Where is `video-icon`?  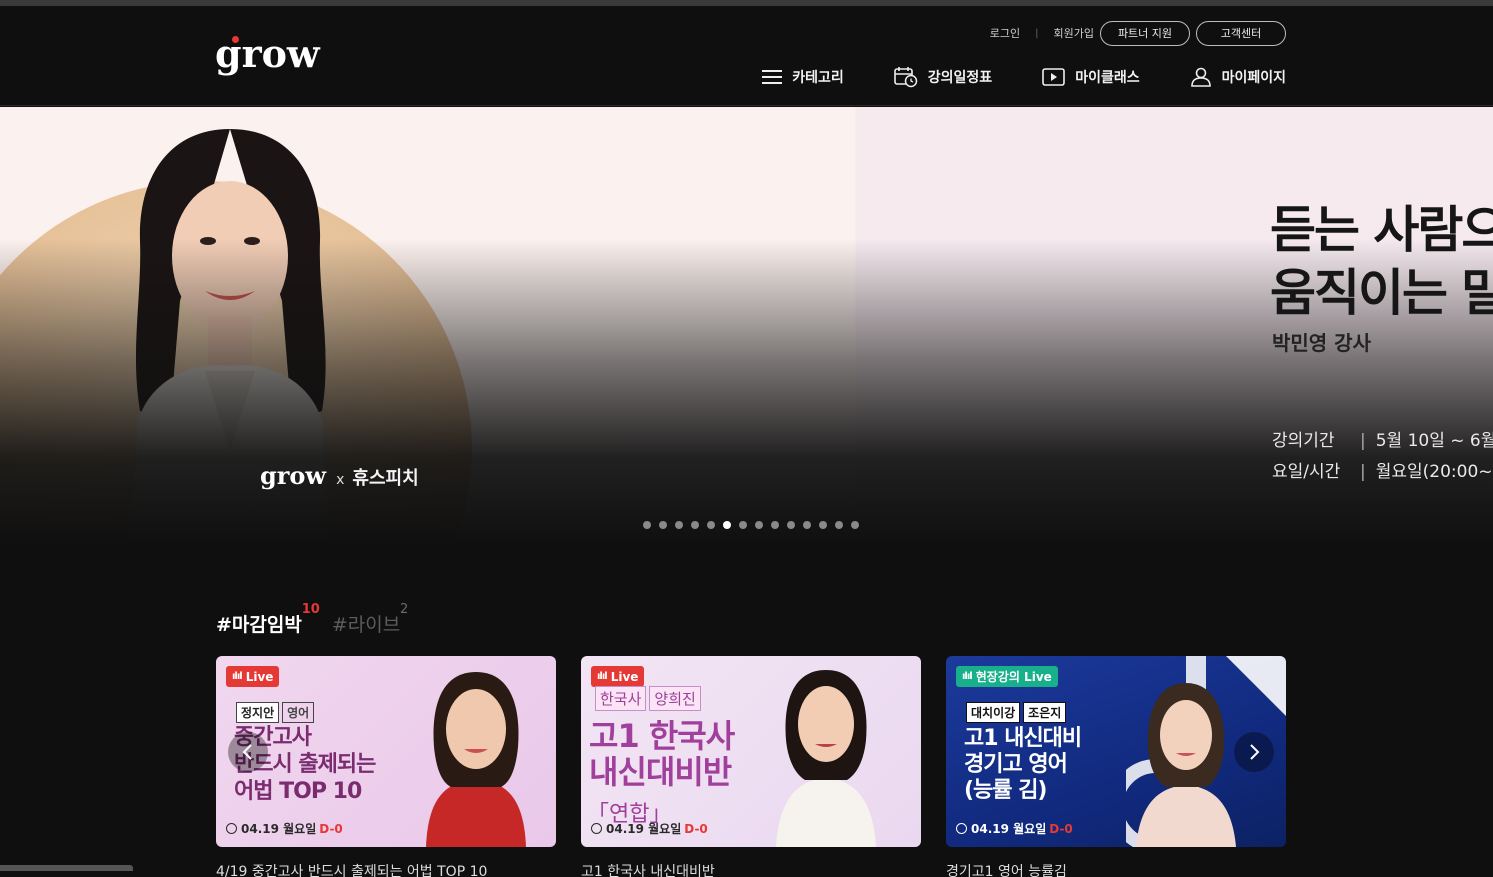
video-icon is located at coordinates (1053, 77).